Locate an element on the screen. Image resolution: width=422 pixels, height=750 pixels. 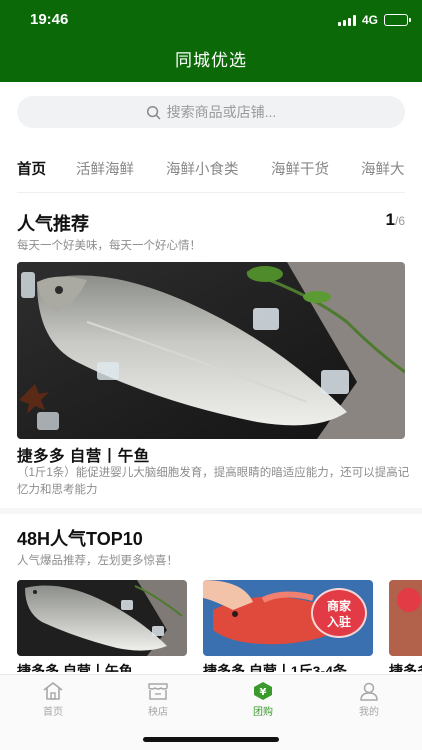
status-icons: 4G is located at coordinates (374, 20).